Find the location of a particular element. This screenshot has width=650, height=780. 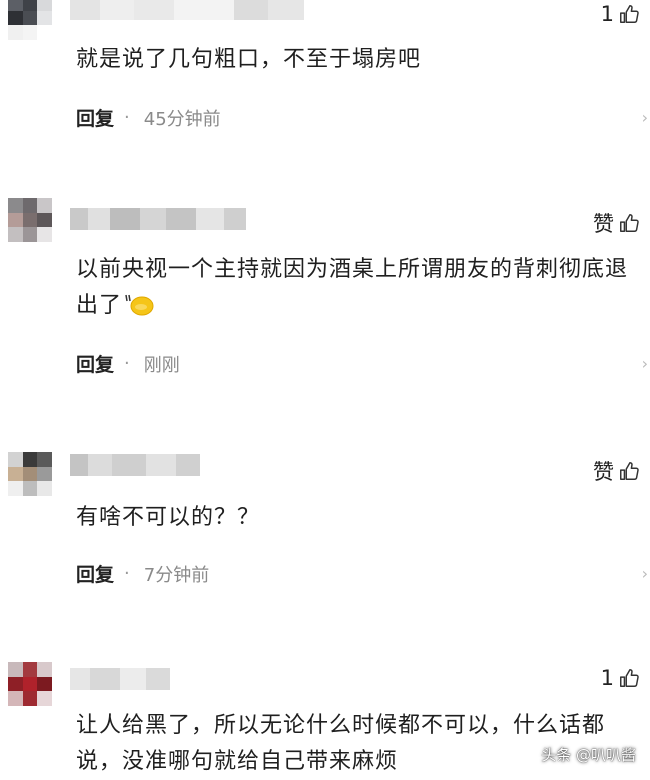

comment-meta: 回复 · 45分钟前 is located at coordinates (148, 117).